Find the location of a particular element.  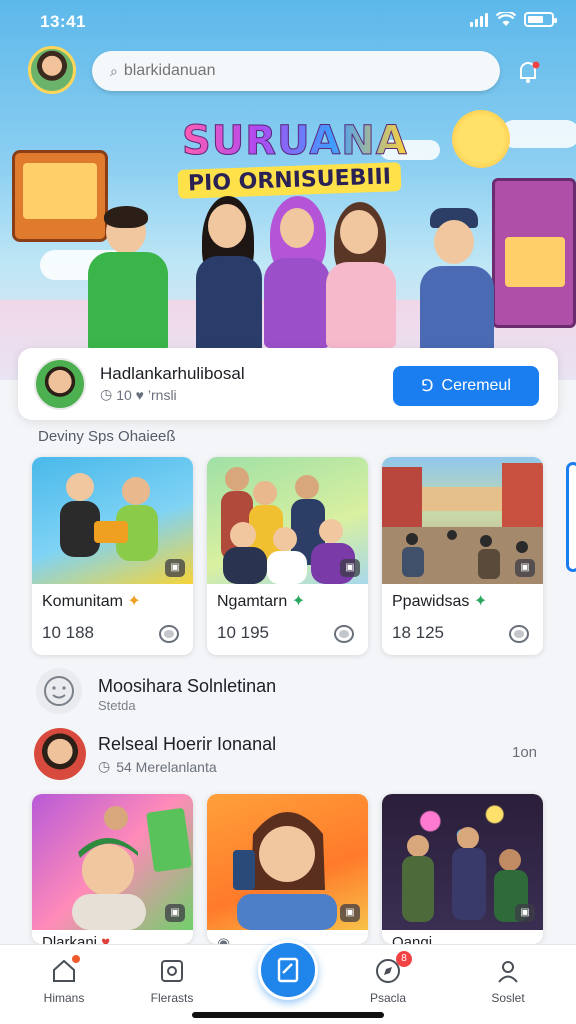

signal-icon is located at coordinates (479, 19).